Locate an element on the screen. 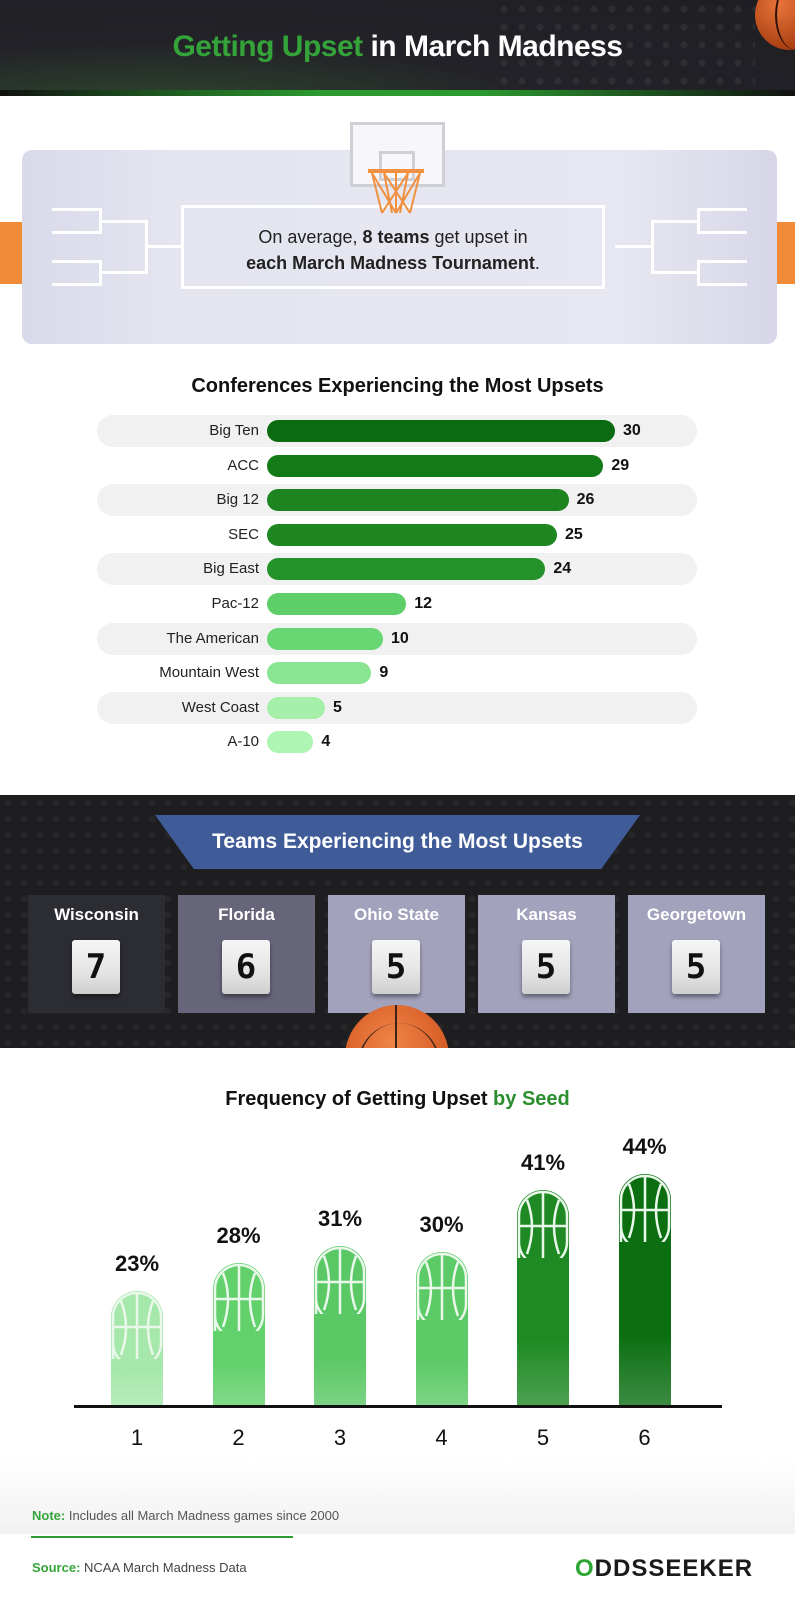 The width and height of the screenshot is (795, 1600). seed-value-label: 28% is located at coordinates (238, 1236).